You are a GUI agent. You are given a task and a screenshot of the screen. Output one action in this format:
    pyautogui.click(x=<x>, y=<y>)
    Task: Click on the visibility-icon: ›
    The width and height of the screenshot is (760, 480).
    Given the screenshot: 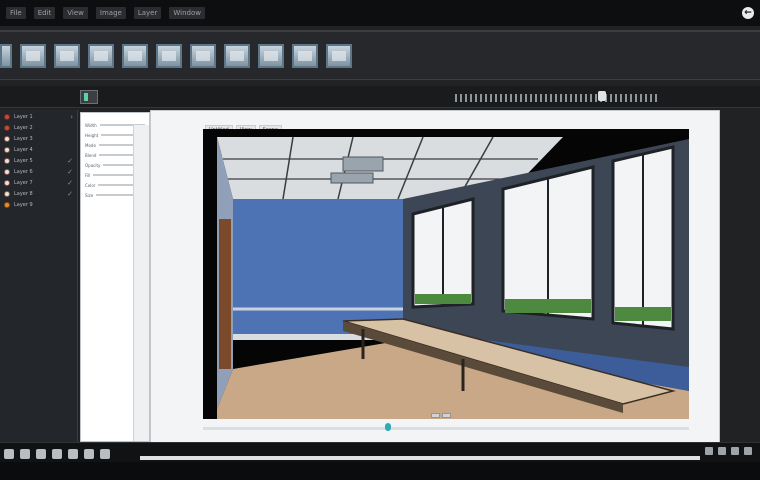 What is the action you would take?
    pyautogui.click(x=71, y=117)
    